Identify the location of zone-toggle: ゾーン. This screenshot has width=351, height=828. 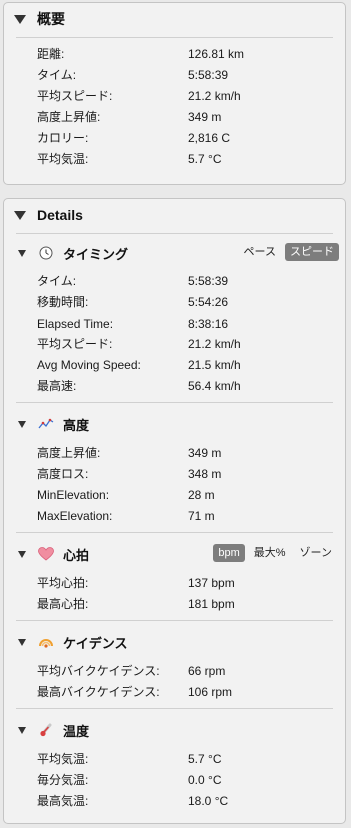
(316, 553).